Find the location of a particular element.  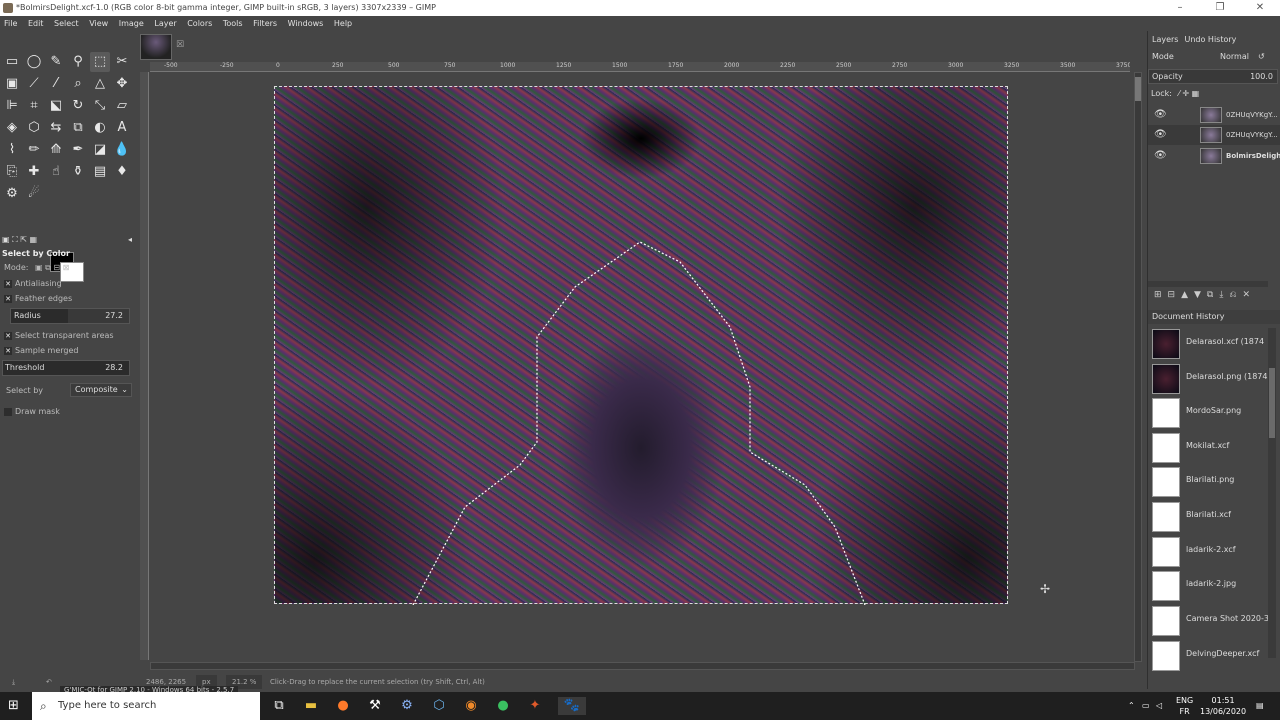

menu-tools: Tools is located at coordinates (233, 23).